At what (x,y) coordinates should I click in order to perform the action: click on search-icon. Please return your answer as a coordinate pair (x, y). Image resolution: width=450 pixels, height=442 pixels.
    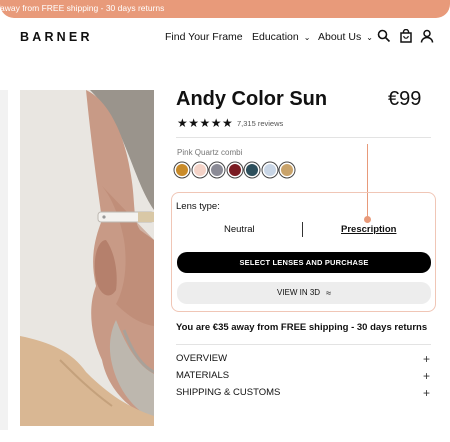
    Looking at the image, I should click on (384, 36).